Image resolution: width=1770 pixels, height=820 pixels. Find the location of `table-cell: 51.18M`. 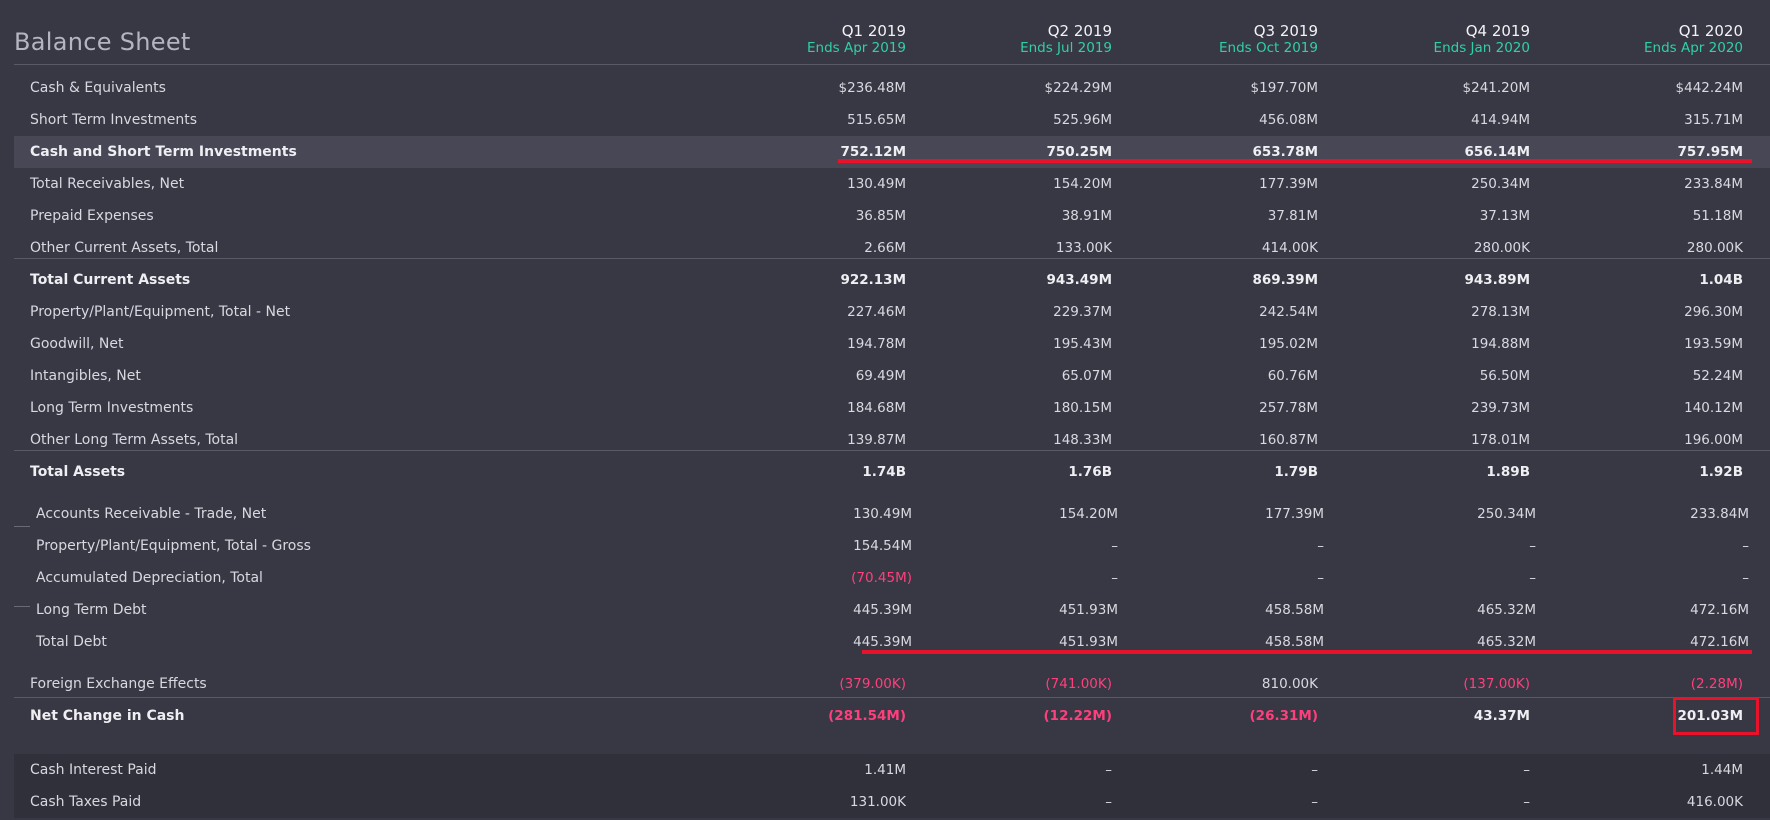

table-cell: 51.18M is located at coordinates (1717, 216).